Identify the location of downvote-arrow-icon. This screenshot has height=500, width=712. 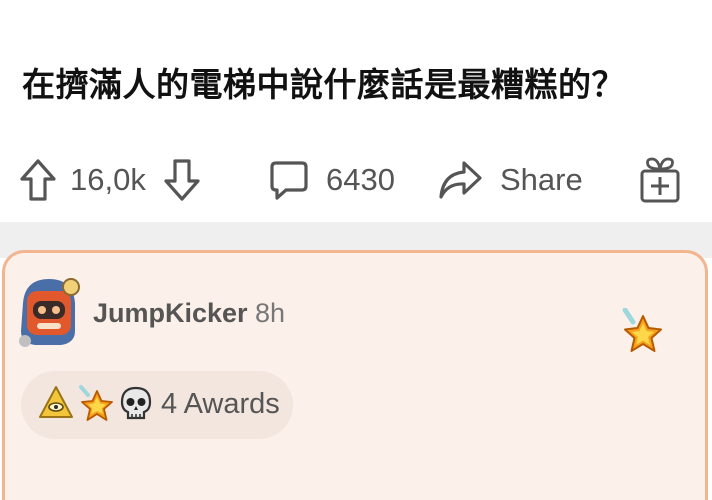
(182, 180).